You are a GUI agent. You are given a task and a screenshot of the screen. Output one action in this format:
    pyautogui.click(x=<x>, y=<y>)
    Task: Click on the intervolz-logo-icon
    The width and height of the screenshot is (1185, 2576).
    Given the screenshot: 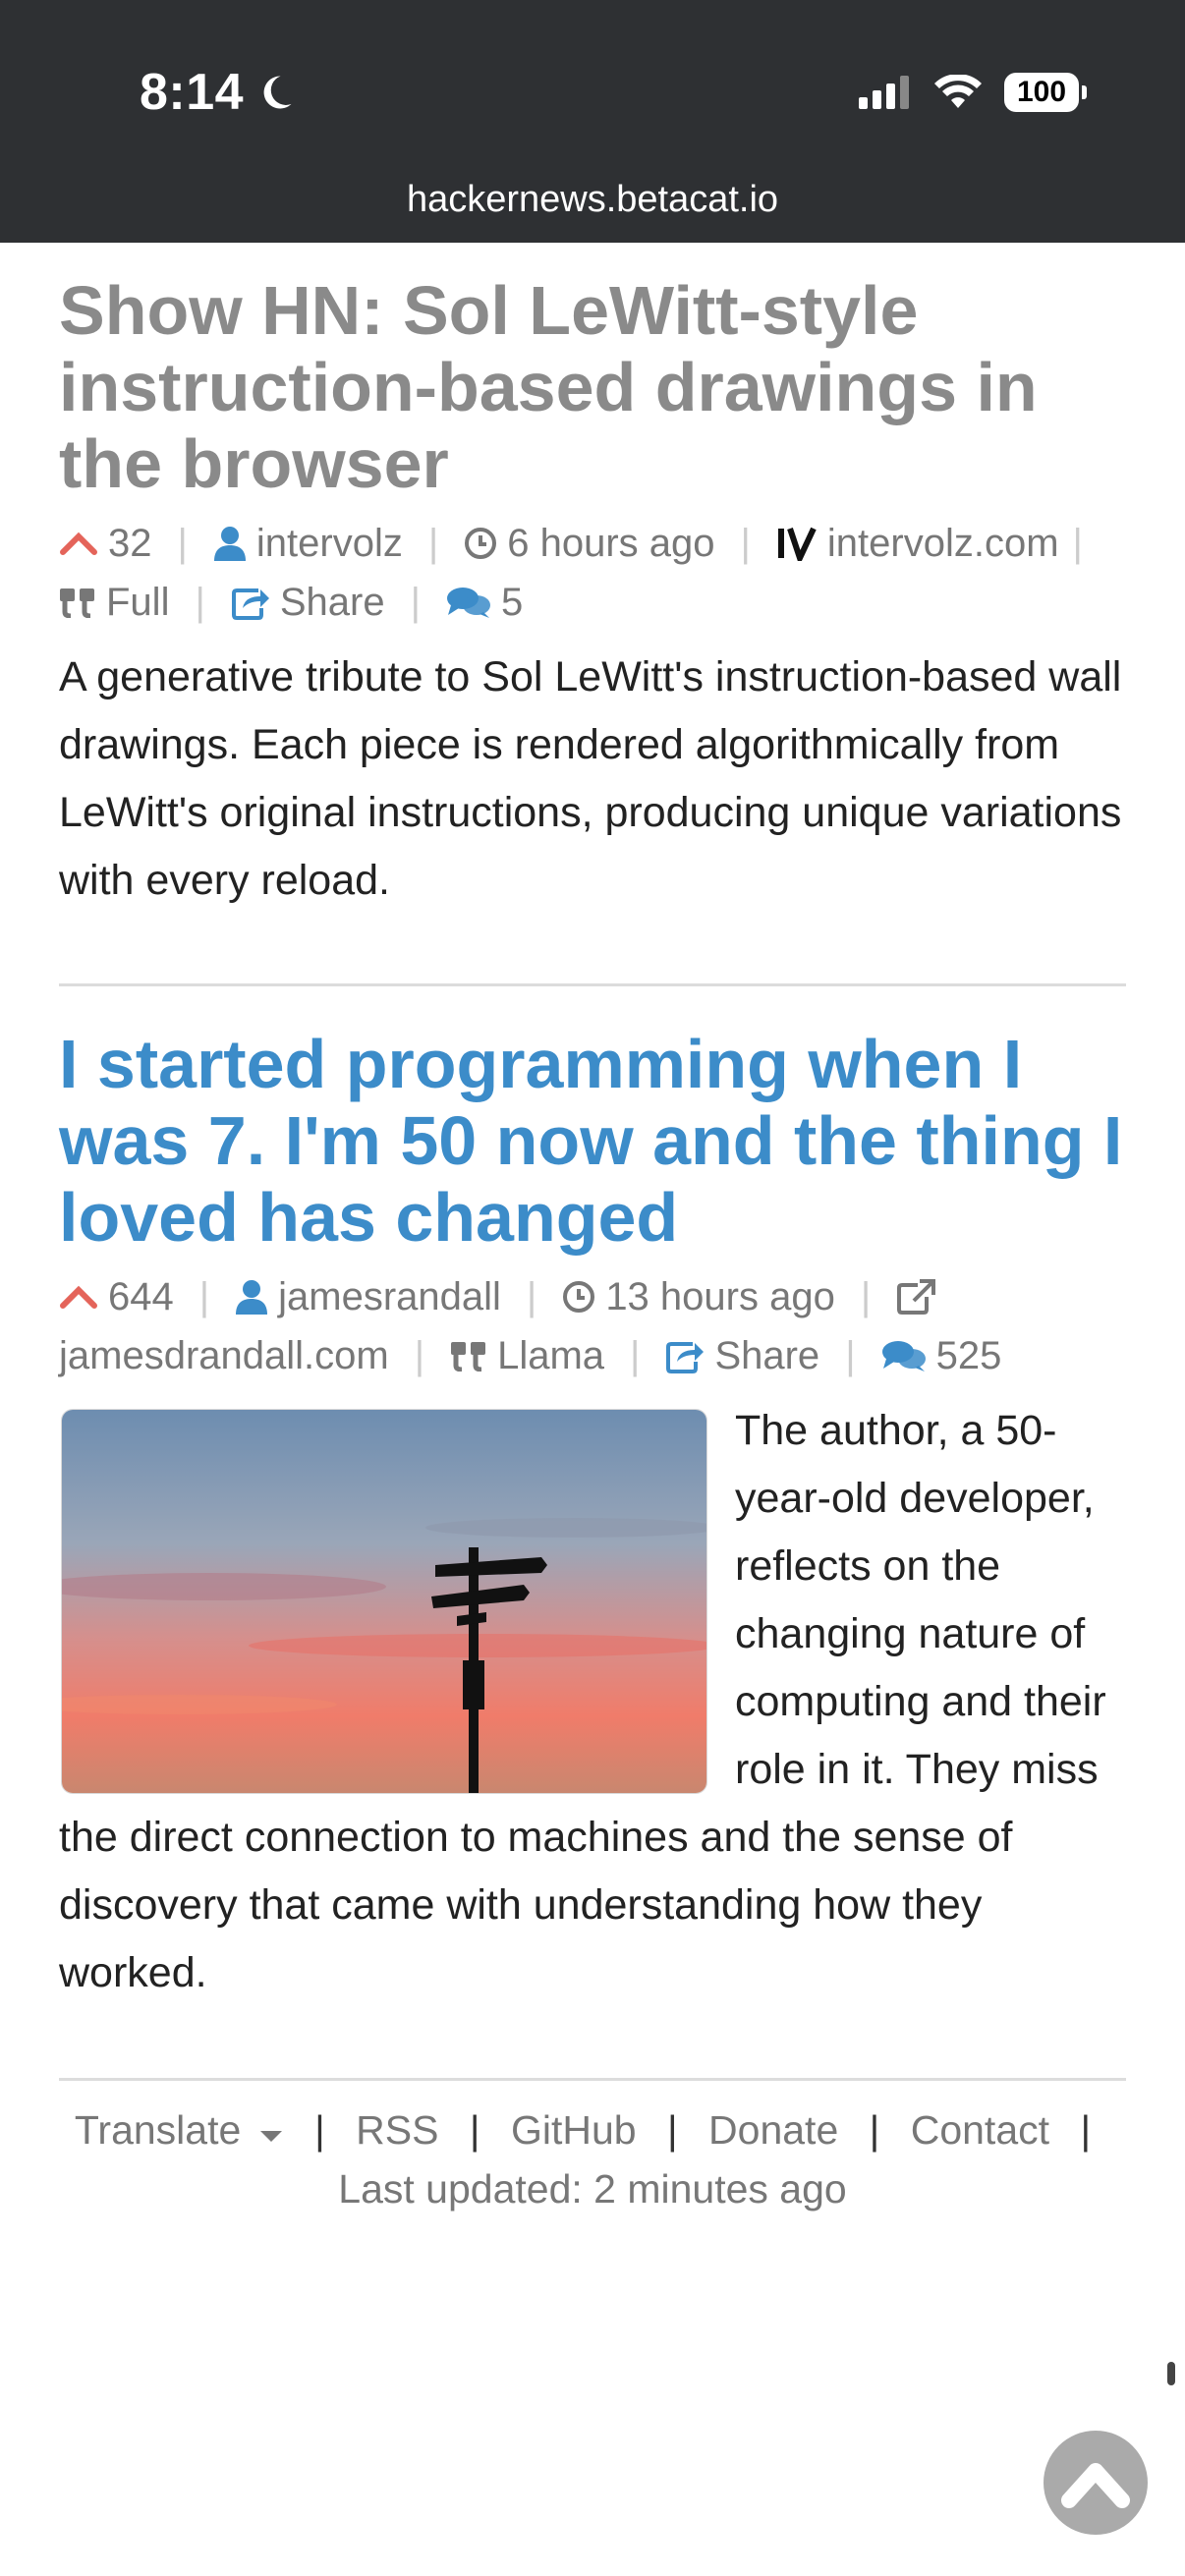 What is the action you would take?
    pyautogui.click(x=797, y=544)
    